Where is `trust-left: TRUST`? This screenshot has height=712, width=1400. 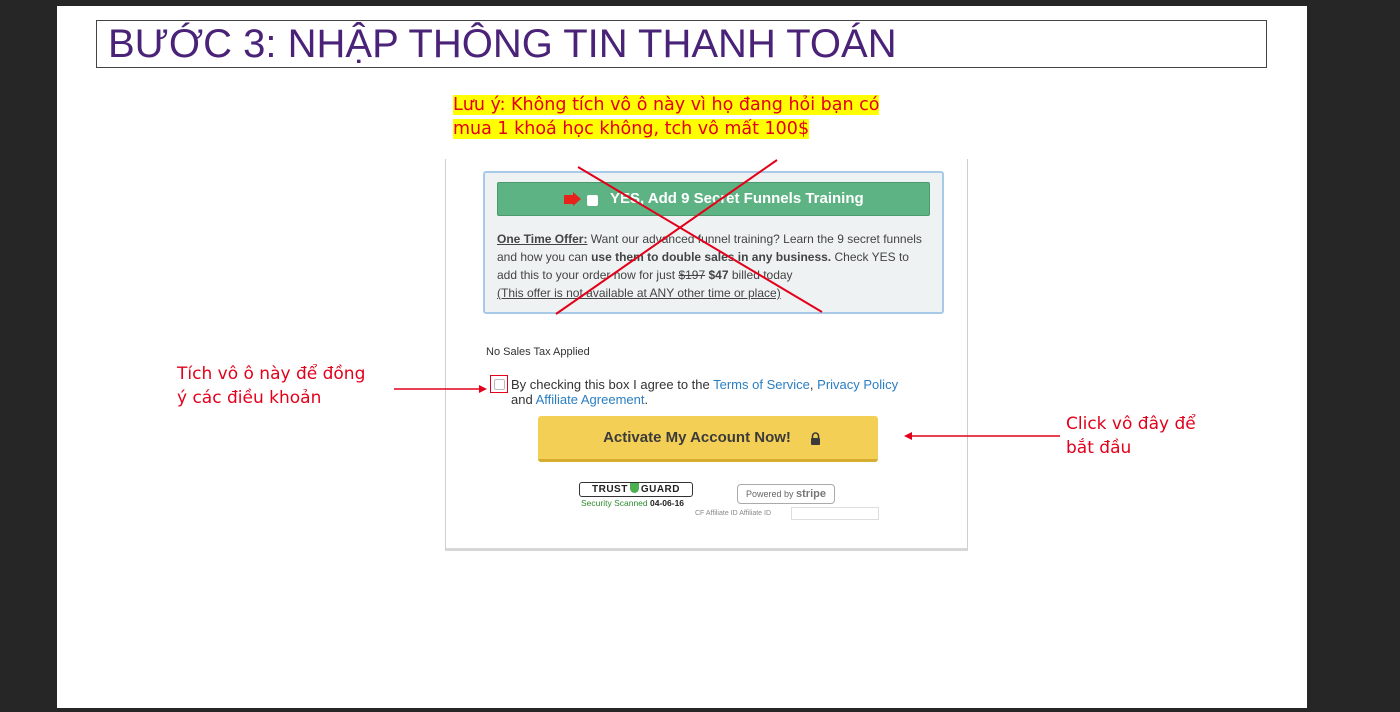 trust-left: TRUST is located at coordinates (609, 489).